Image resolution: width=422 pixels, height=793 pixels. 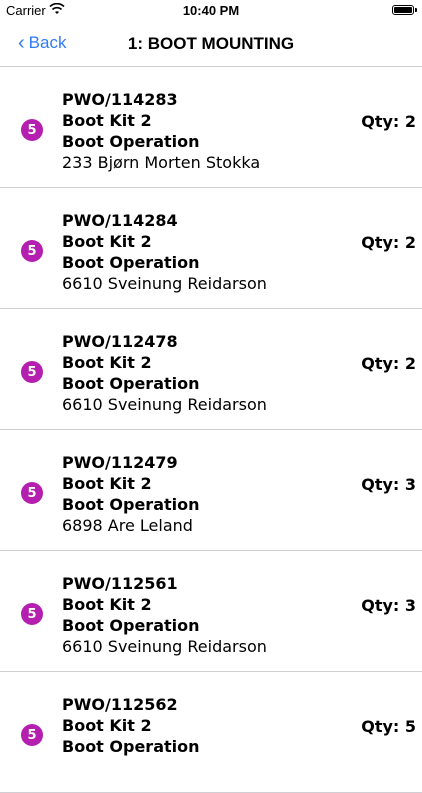 What do you see at coordinates (416, 10) in the screenshot?
I see `battery-cap` at bounding box center [416, 10].